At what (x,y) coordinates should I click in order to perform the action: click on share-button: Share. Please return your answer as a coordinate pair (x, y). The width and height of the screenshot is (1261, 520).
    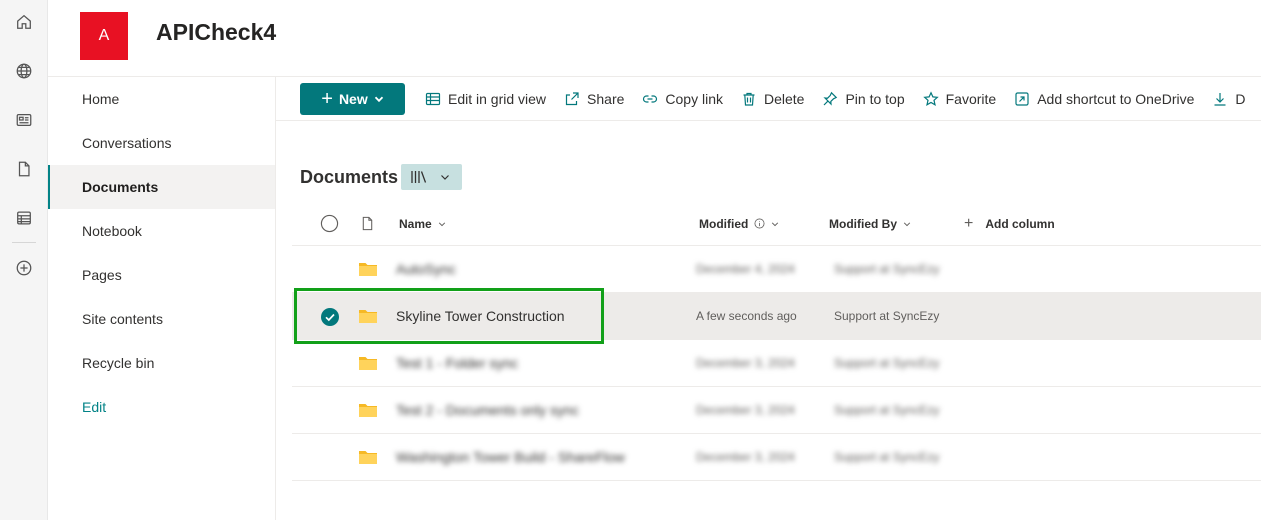
    Looking at the image, I should click on (594, 99).